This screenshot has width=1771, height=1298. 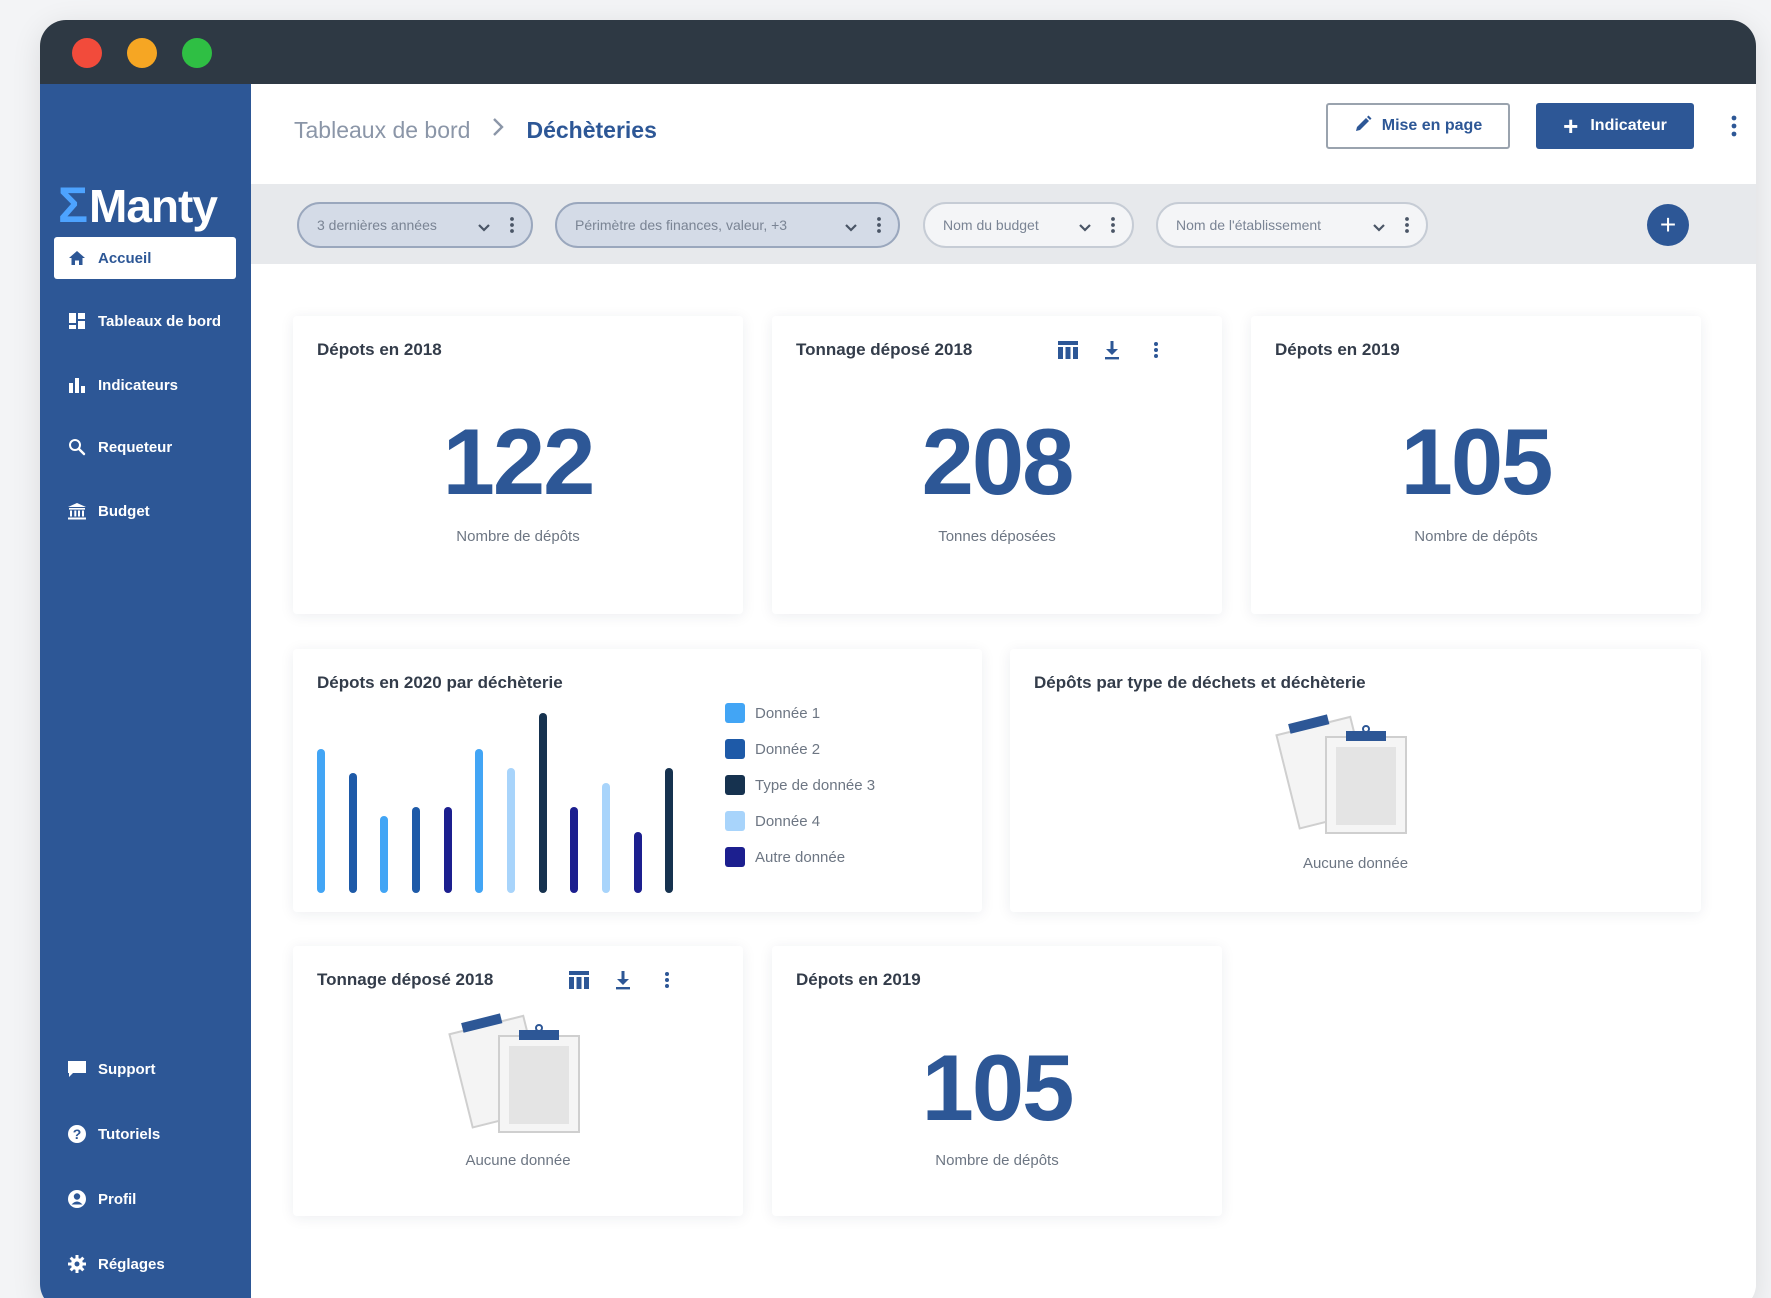 What do you see at coordinates (77, 1264) in the screenshot?
I see `gear-icon` at bounding box center [77, 1264].